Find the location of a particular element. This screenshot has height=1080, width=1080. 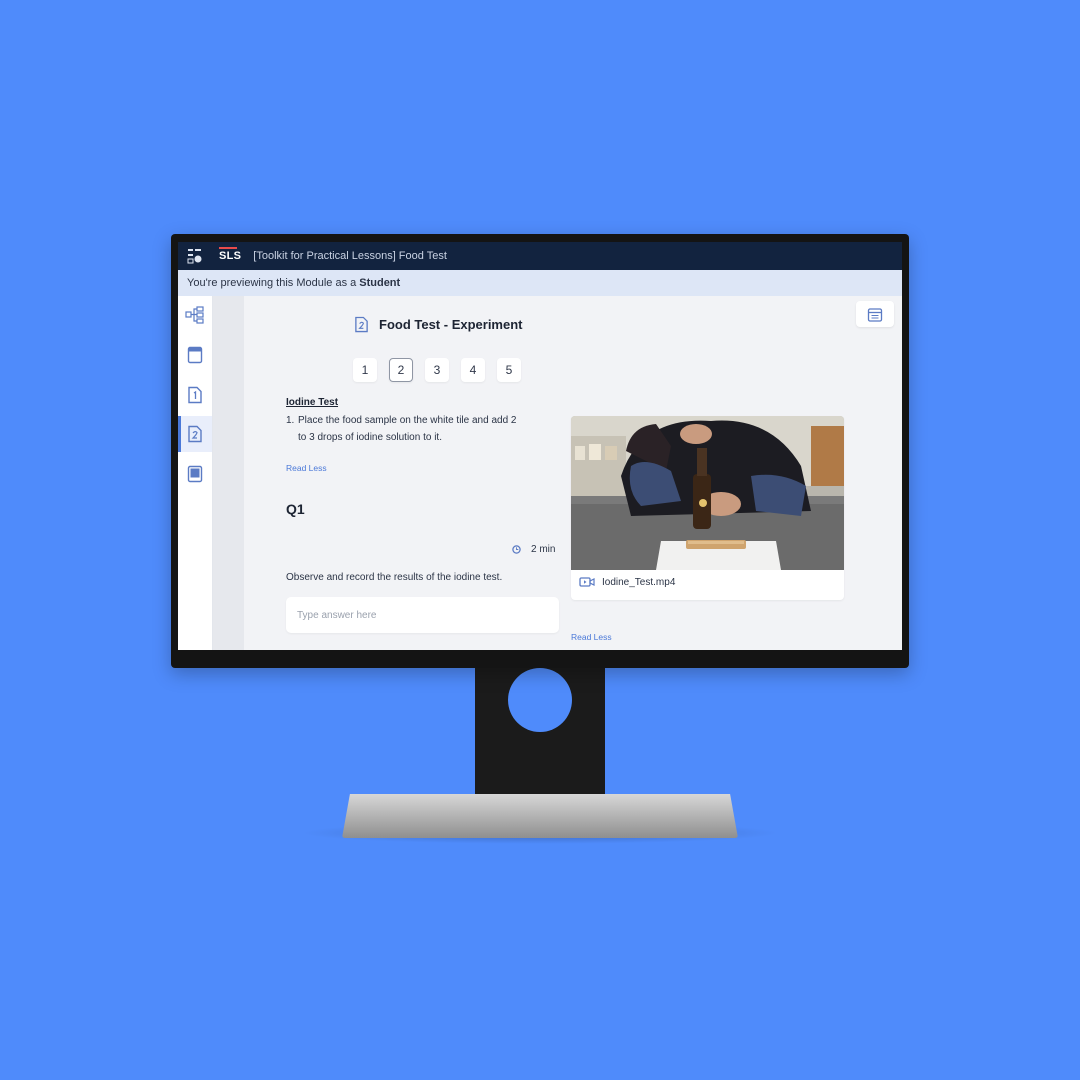

rail-item-module-map is located at coordinates (195, 315).